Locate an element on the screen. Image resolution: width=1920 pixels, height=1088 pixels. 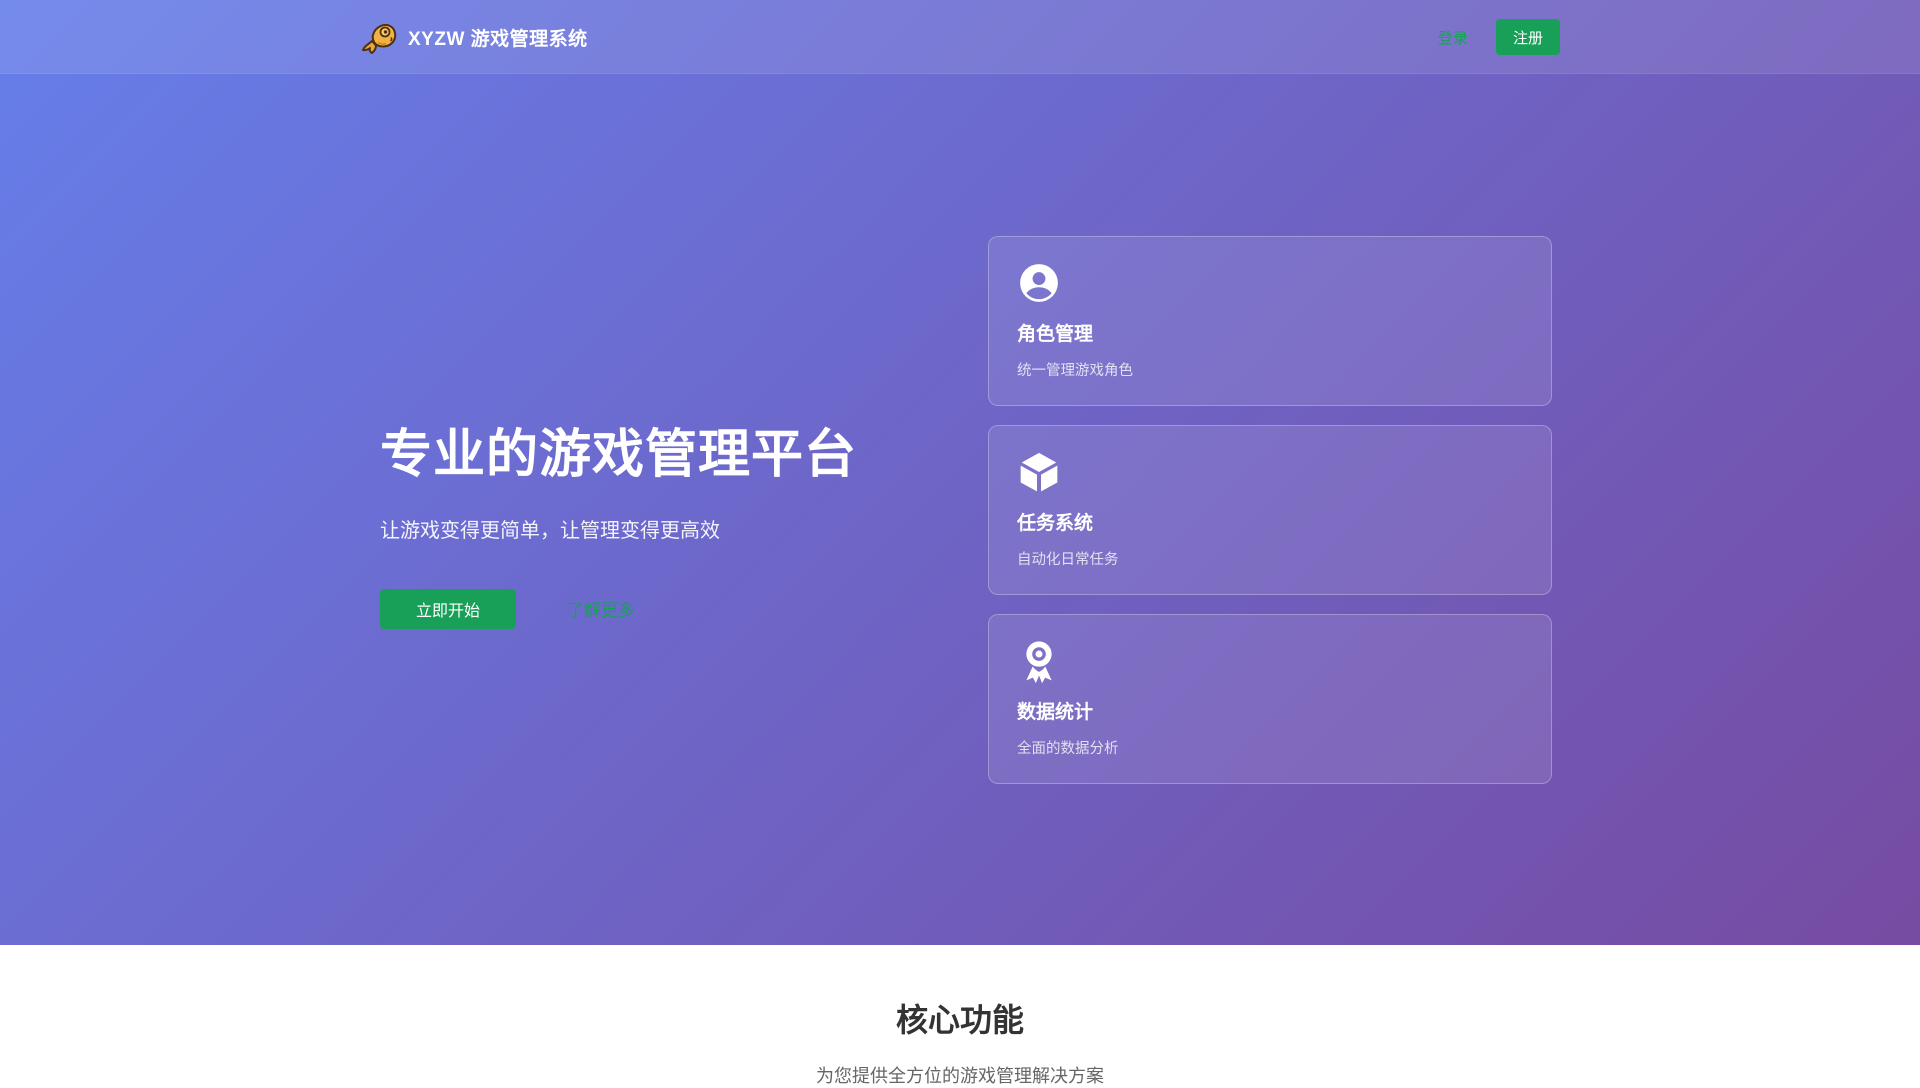
feature-card-tasks: 任务系统 自动化日常任务 is located at coordinates (1270, 509).